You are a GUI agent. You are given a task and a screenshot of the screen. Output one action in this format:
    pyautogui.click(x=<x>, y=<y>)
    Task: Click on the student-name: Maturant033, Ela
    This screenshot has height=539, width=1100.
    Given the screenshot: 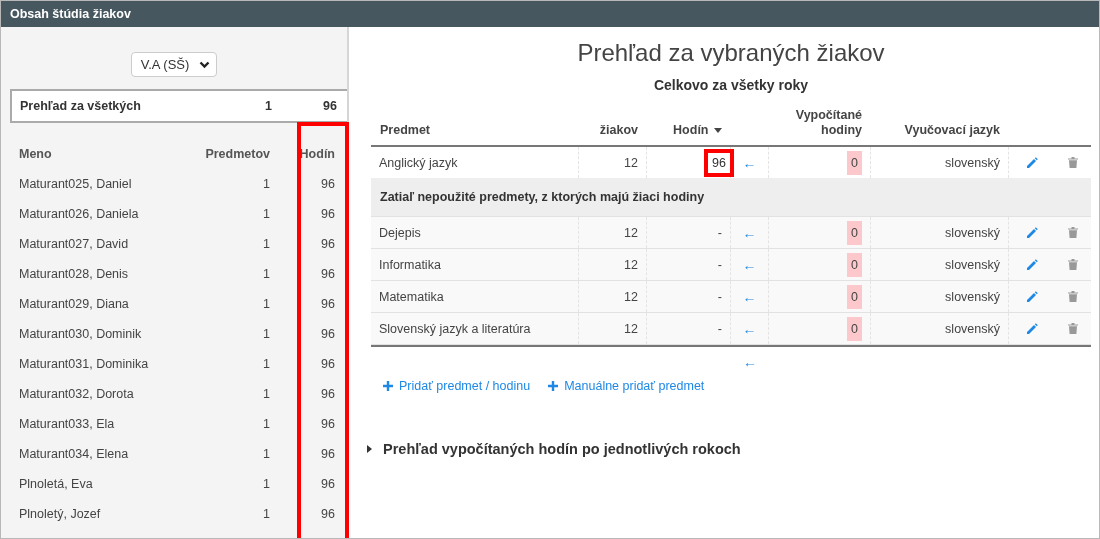 What is the action you would take?
    pyautogui.click(x=107, y=424)
    